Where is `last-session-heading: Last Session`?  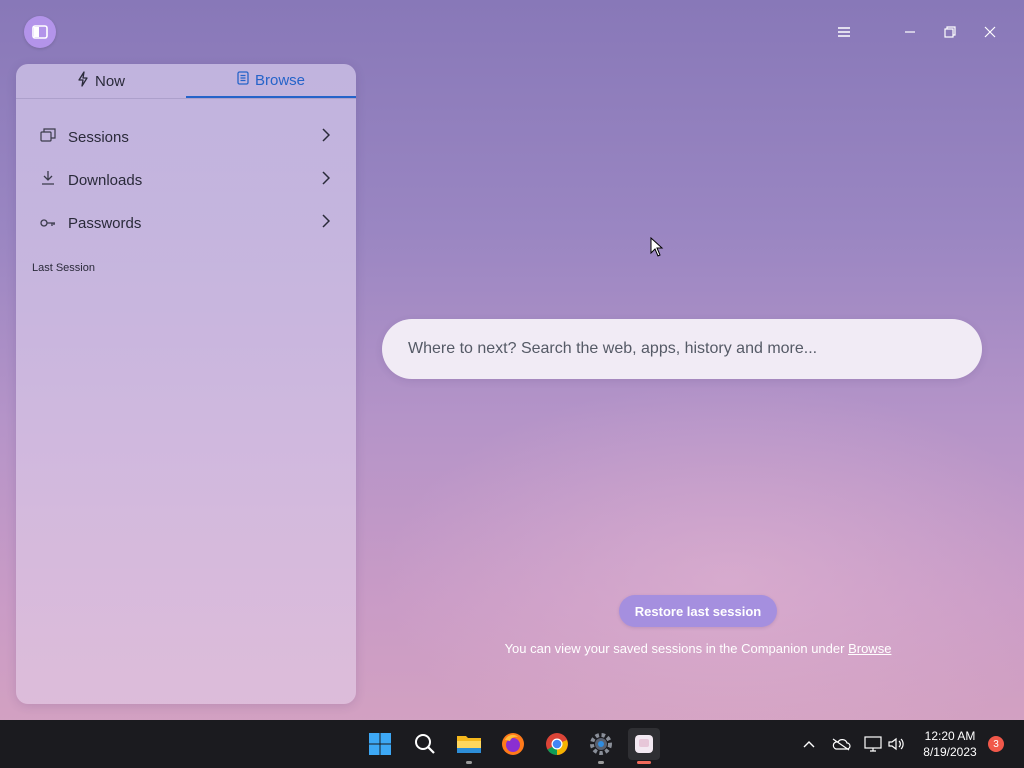
last-session-heading: Last Session is located at coordinates (63, 268).